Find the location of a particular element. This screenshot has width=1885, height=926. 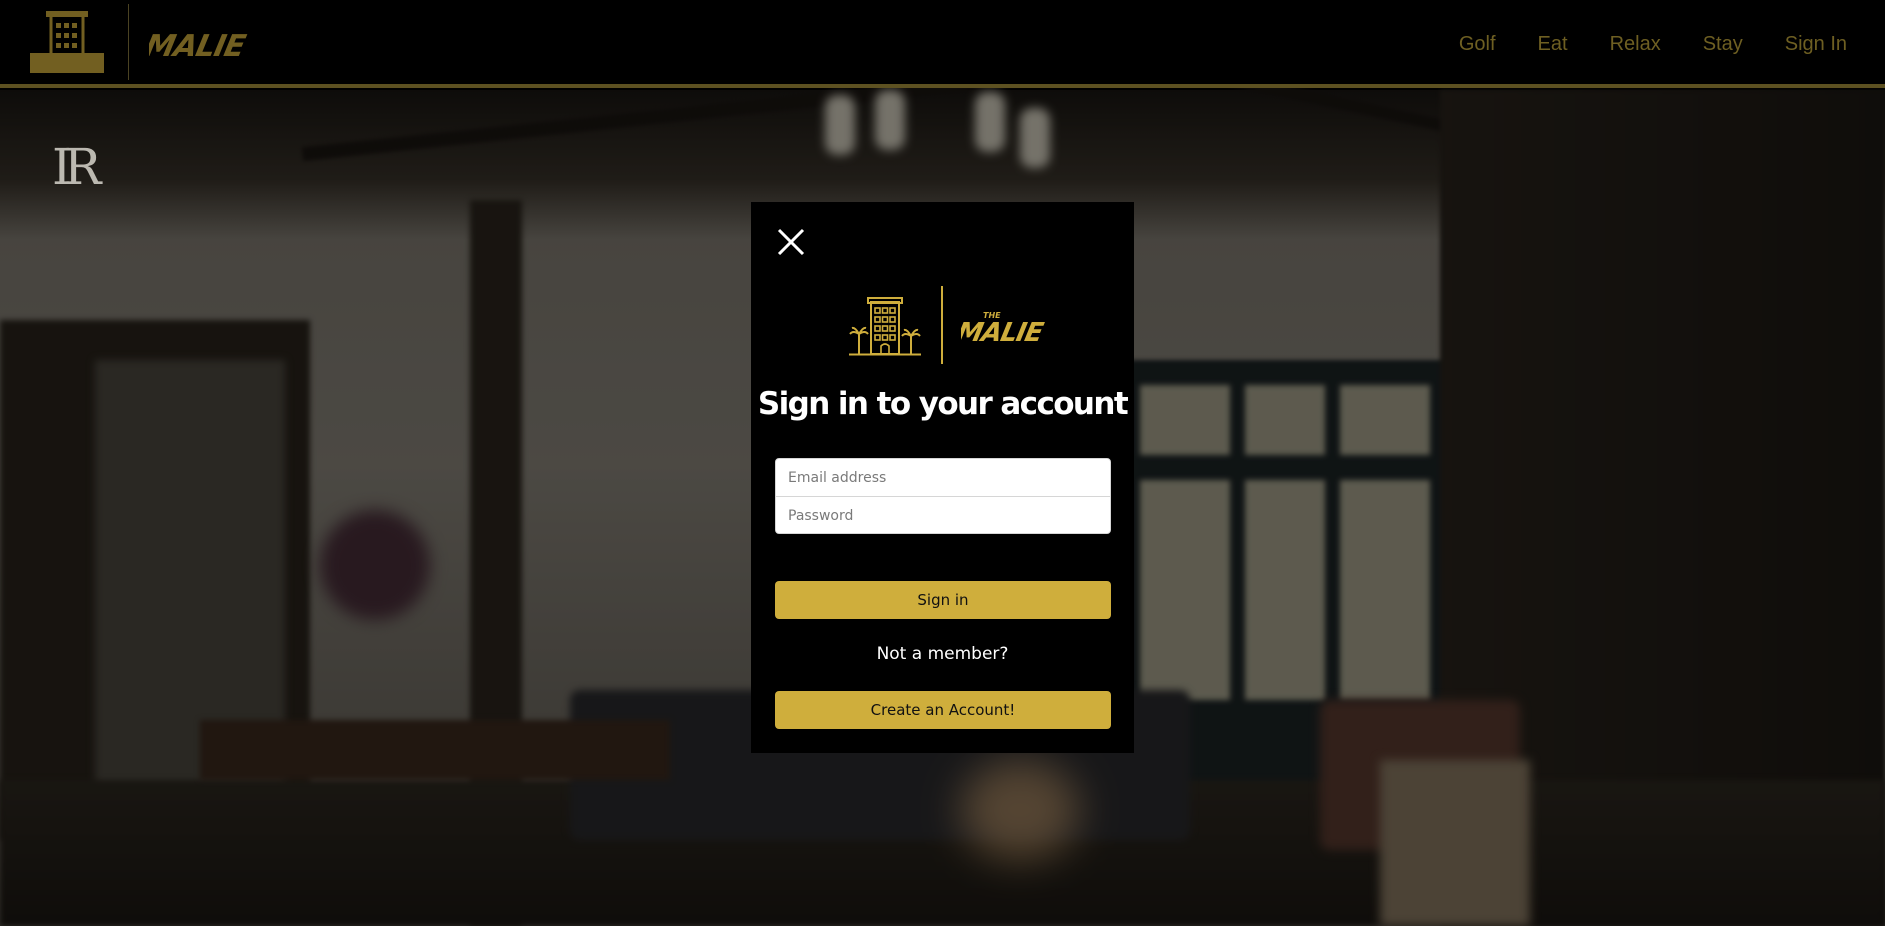

header-logo: MALIE is located at coordinates (134, 43).